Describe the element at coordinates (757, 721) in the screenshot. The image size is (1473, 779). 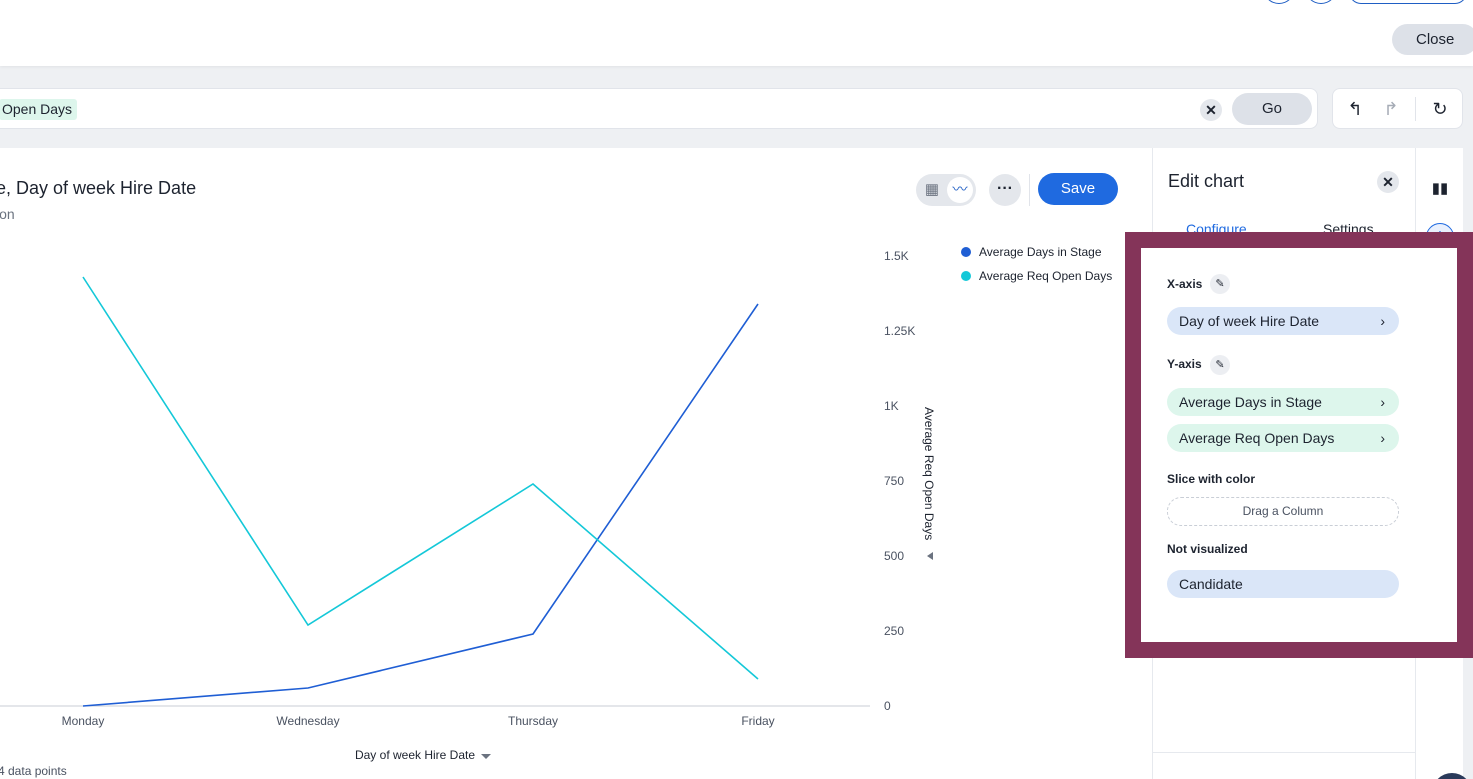
I see `x-tick-label: Friday` at that location.